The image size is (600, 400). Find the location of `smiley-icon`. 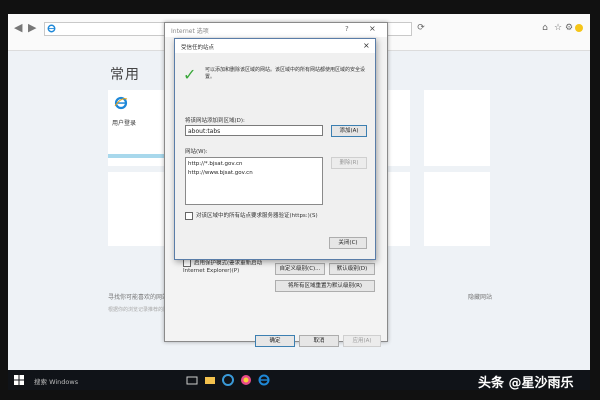

smiley-icon is located at coordinates (579, 28).